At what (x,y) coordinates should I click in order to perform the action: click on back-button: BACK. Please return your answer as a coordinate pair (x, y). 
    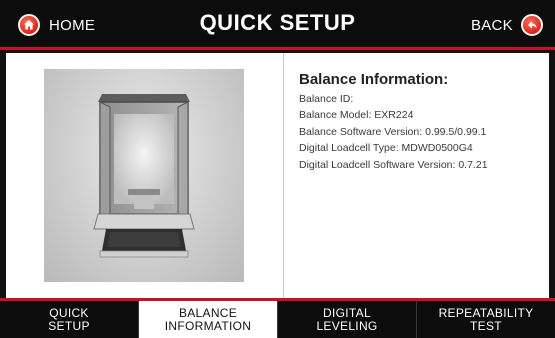
    Looking at the image, I should click on (507, 25).